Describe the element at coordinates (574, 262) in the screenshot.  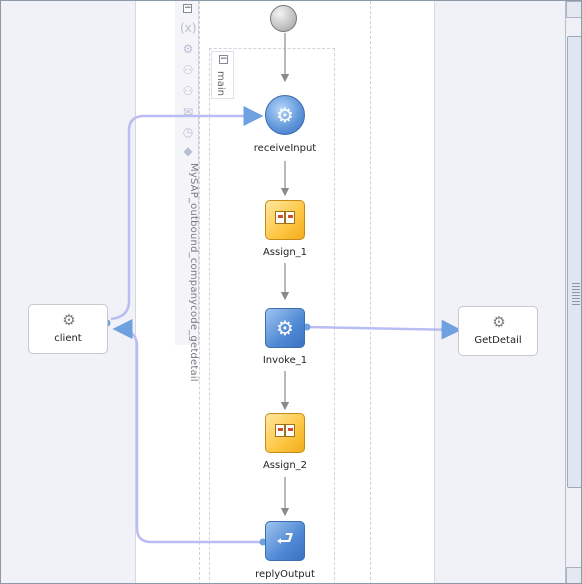
I see `scroll-thumb` at that location.